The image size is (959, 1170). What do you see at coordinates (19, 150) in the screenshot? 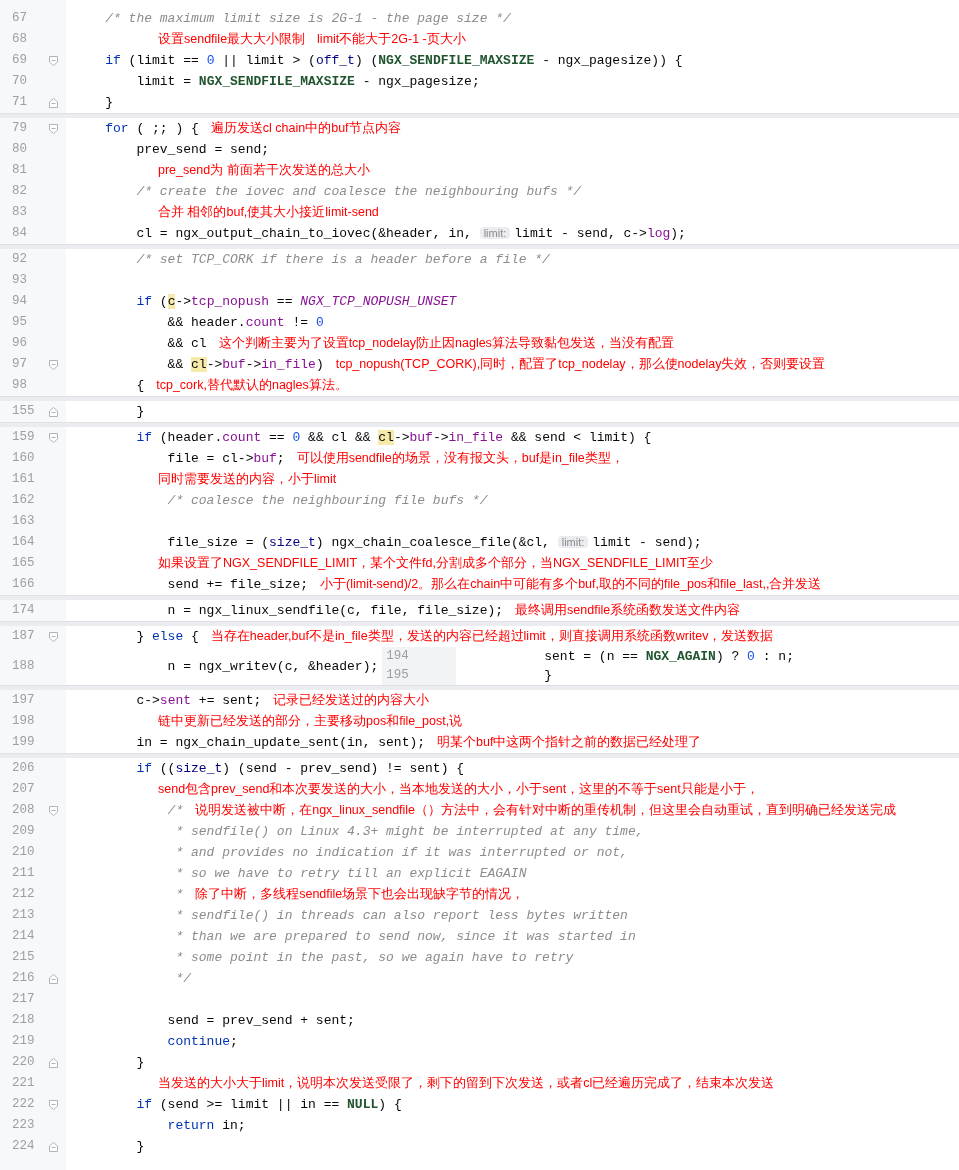
I see `line-number: 80` at bounding box center [19, 150].